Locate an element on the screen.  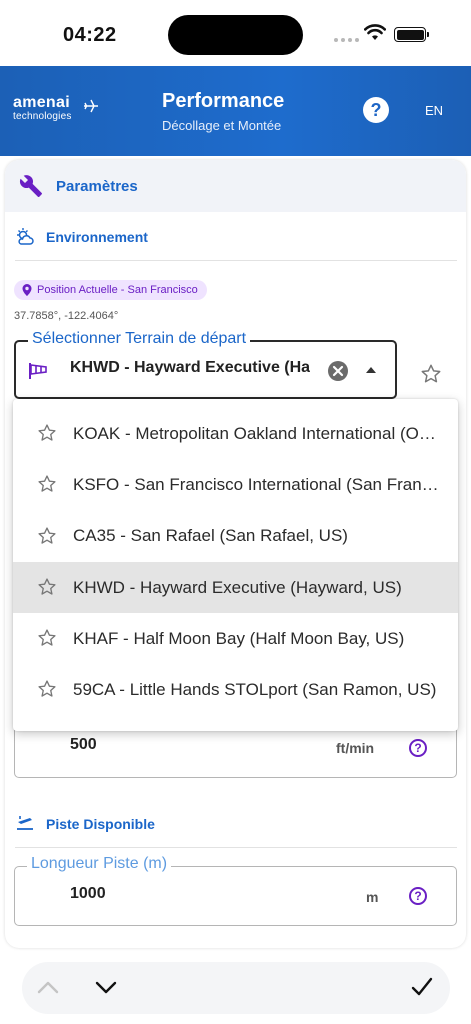
dropdown-arrow-icon is located at coordinates (371, 370).